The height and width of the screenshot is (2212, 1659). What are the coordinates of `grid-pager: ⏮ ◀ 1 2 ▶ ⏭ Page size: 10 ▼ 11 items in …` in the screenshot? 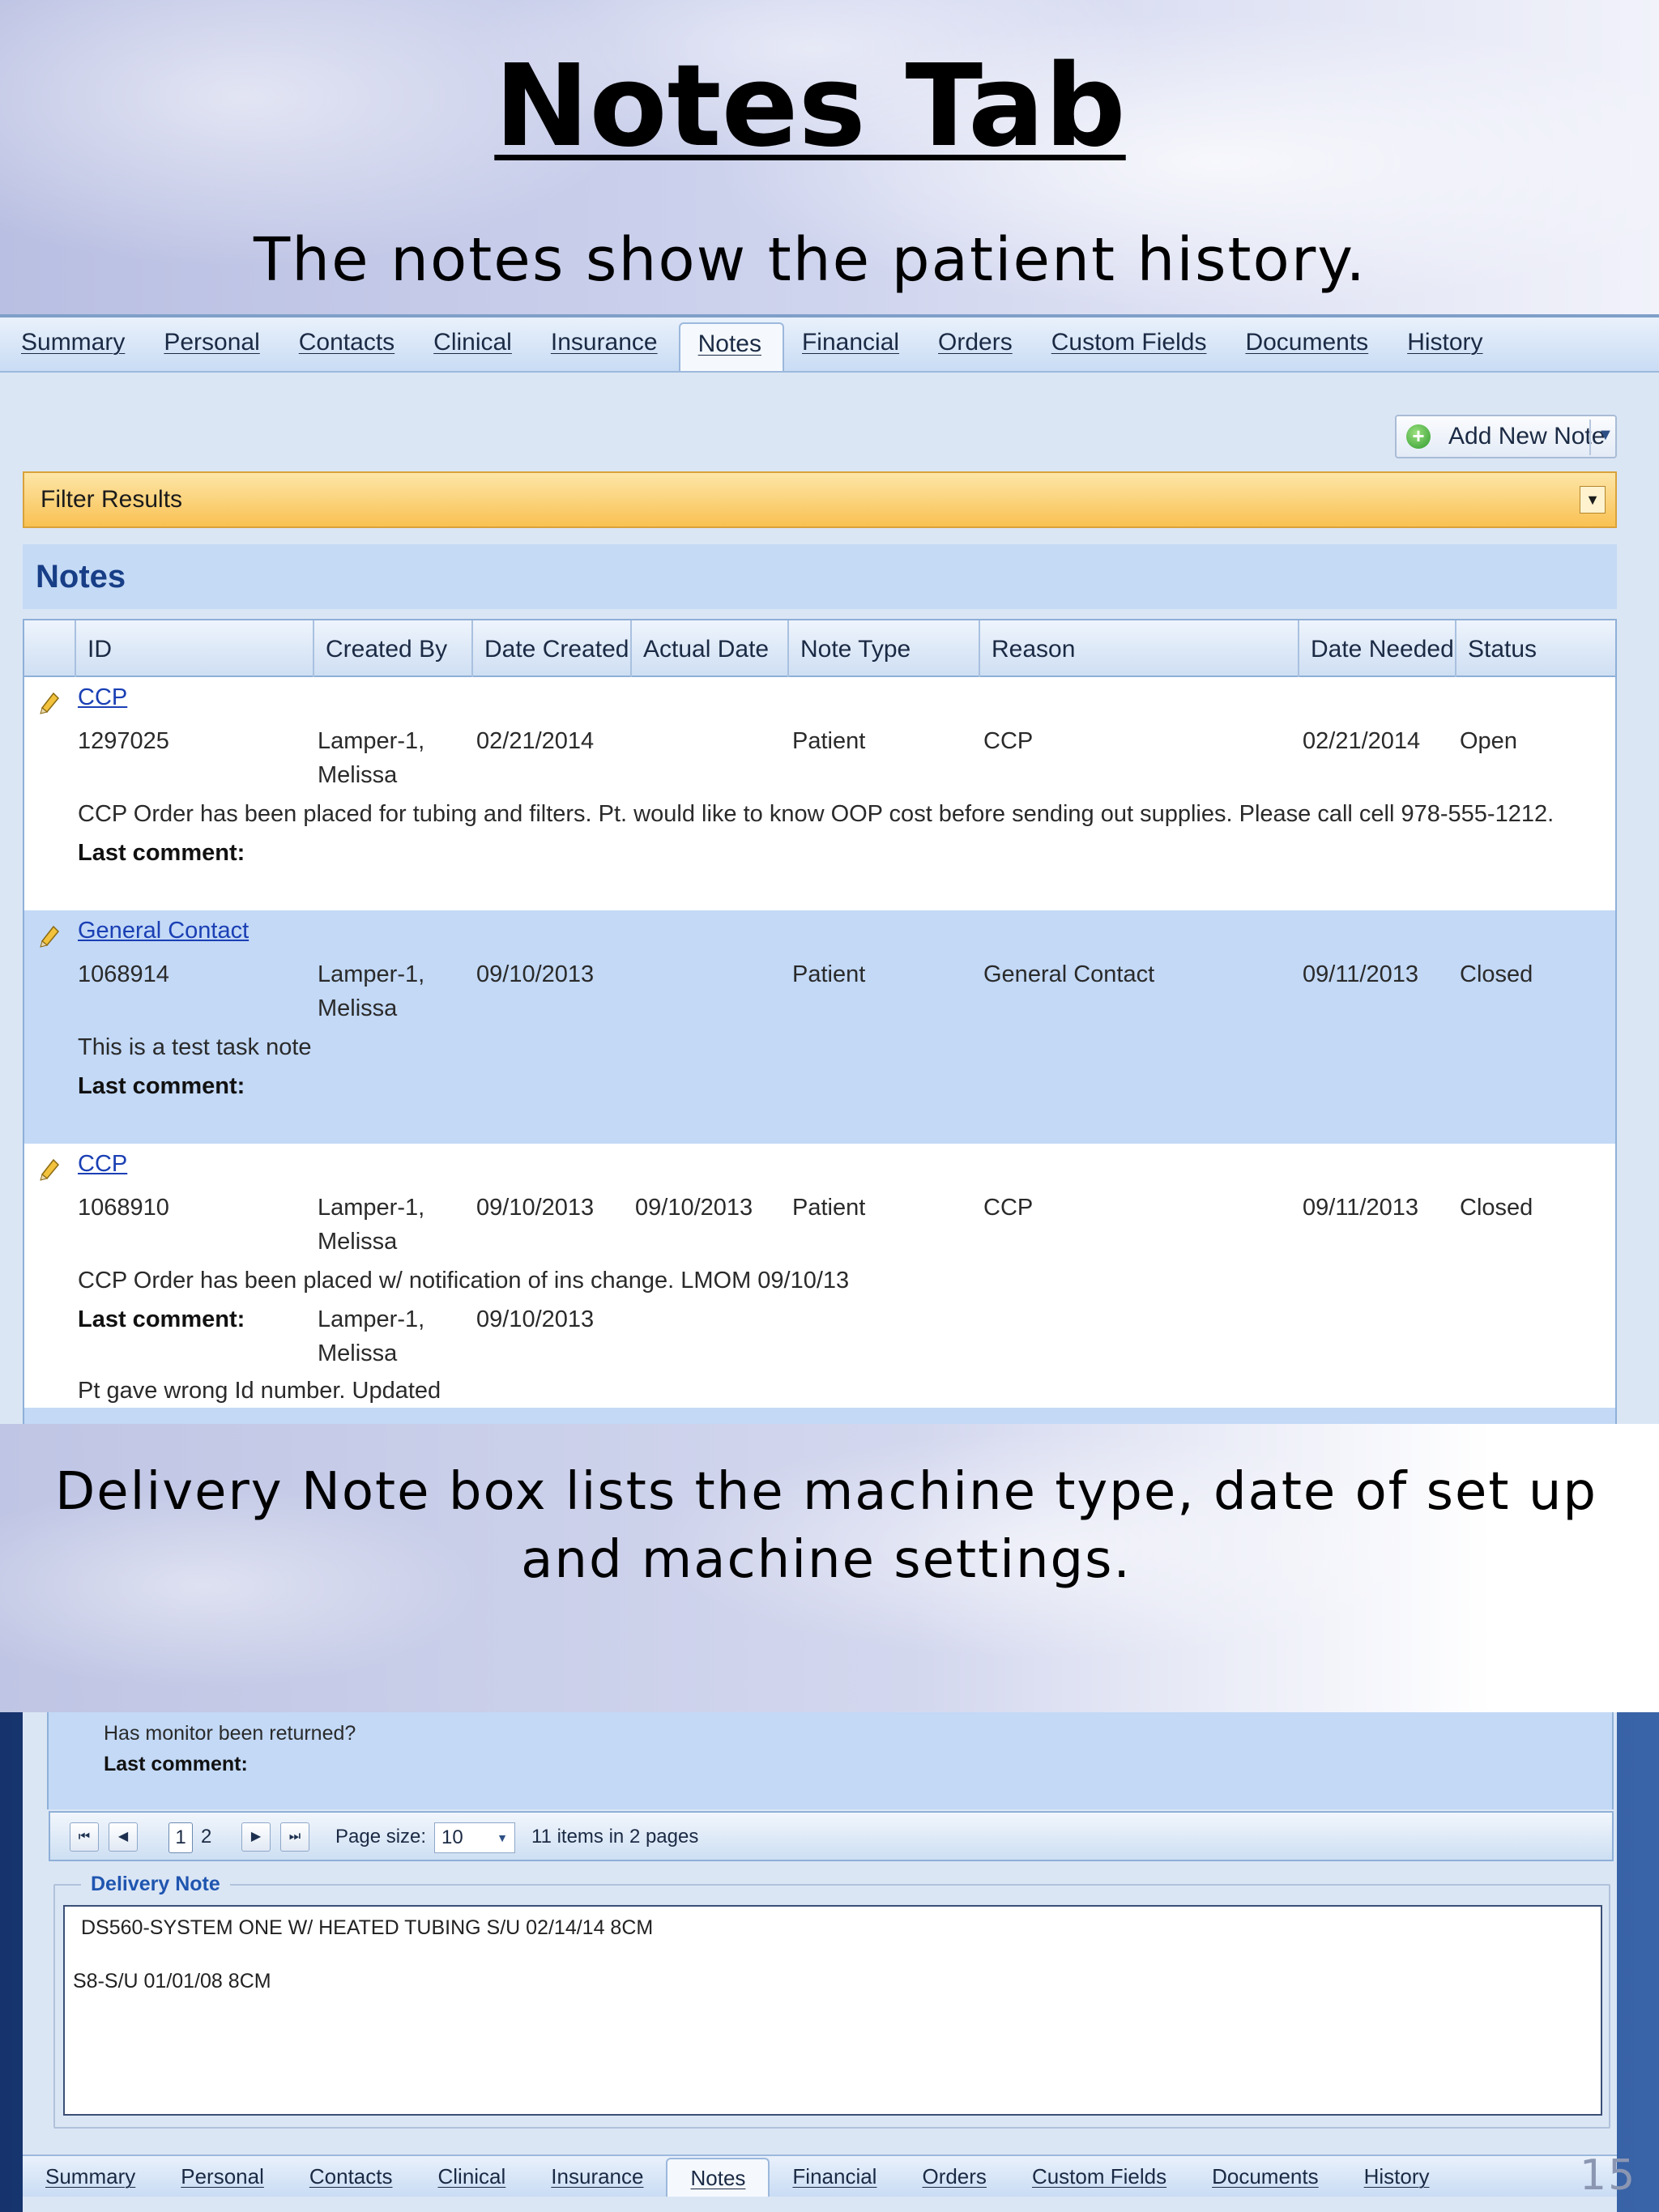 It's located at (831, 1836).